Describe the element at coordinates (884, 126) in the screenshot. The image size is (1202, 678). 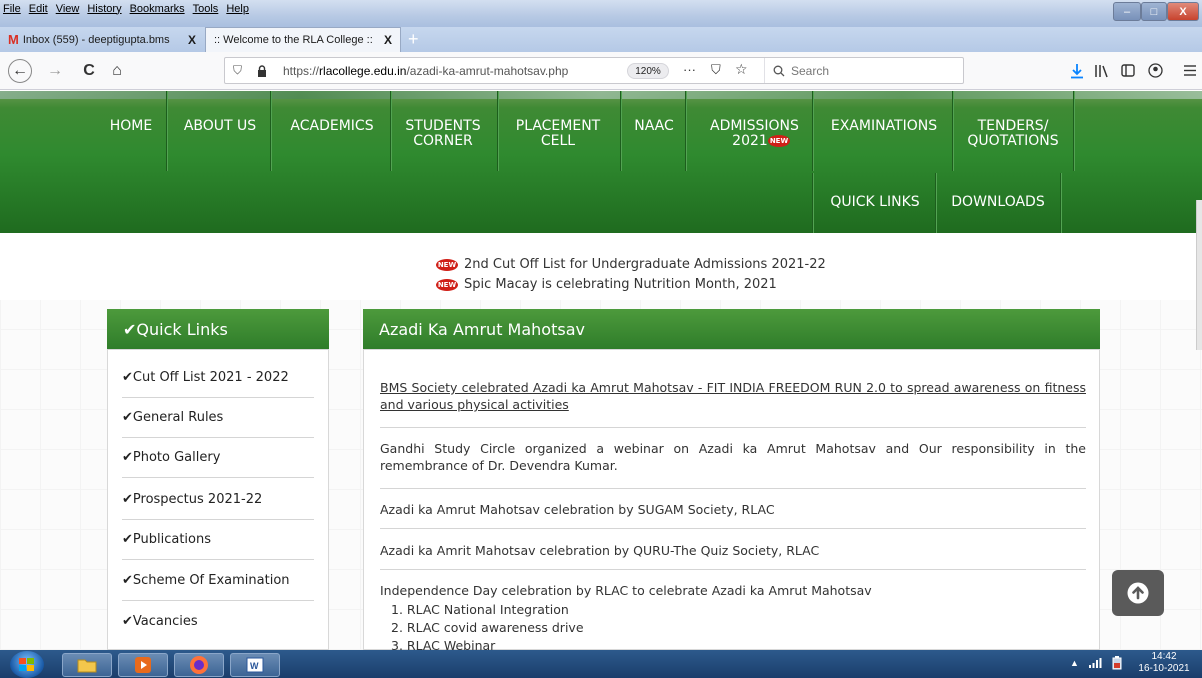
I see `nav-examinations: EXAMINATIONS` at that location.